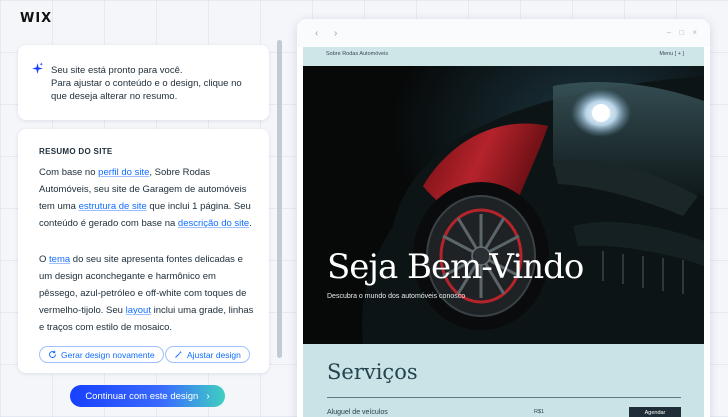 The width and height of the screenshot is (728, 417). What do you see at coordinates (178, 354) in the screenshot?
I see `magic-wand-icon` at bounding box center [178, 354].